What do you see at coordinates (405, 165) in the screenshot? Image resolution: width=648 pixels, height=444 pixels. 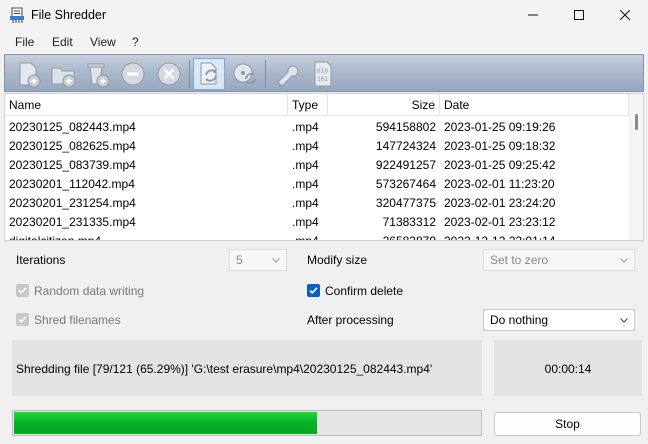 I see `file-size: 922491257` at bounding box center [405, 165].